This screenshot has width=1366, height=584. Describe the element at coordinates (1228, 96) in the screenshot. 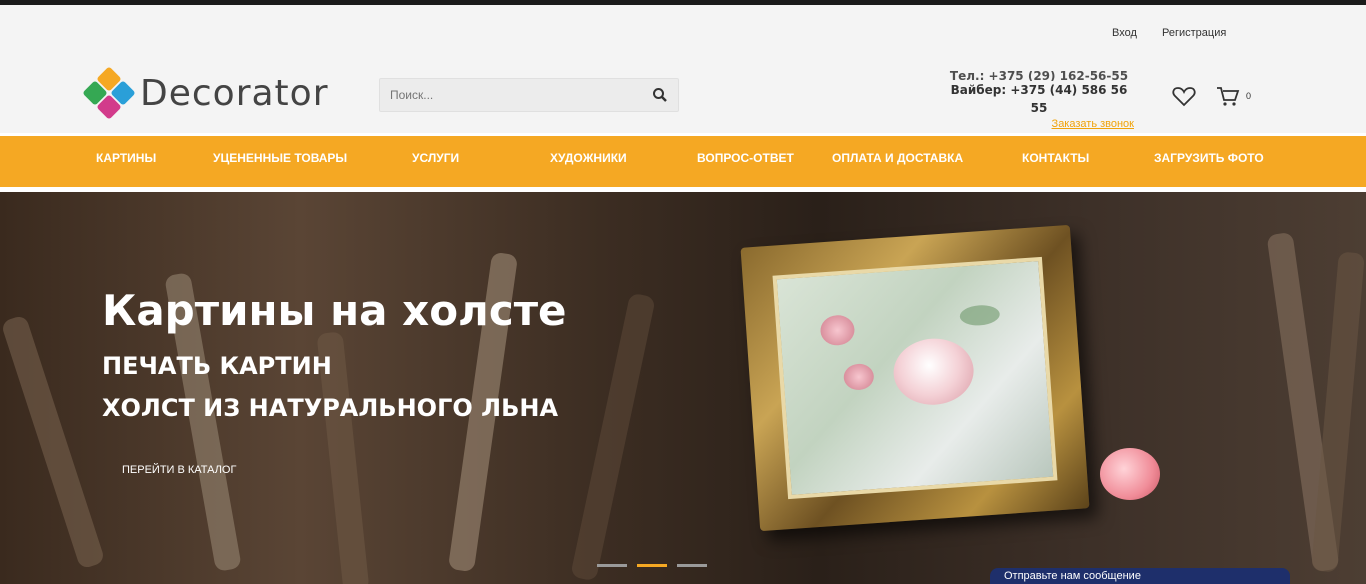

I see `cart-icon` at that location.